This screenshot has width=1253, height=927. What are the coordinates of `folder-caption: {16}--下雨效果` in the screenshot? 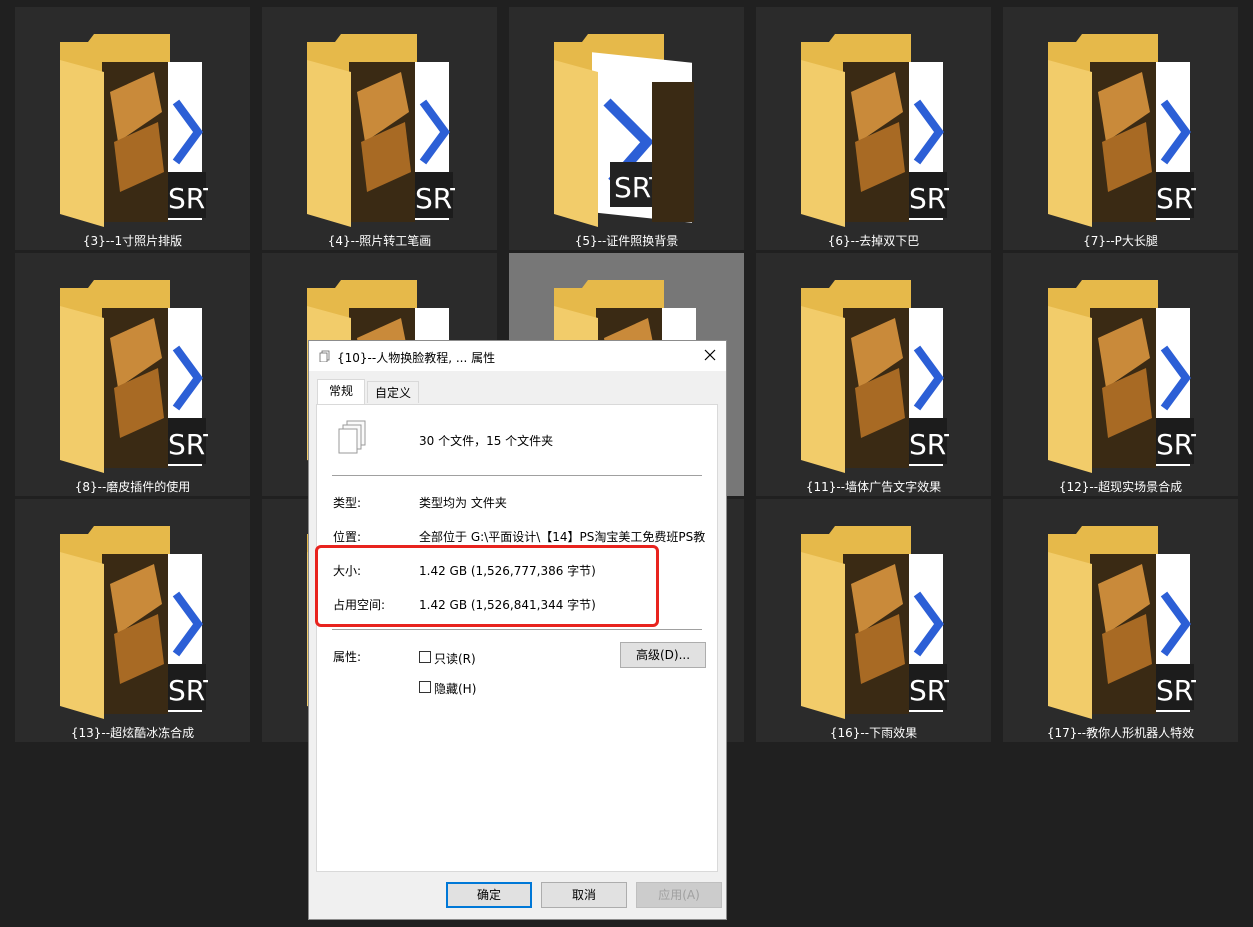 It's located at (873, 733).